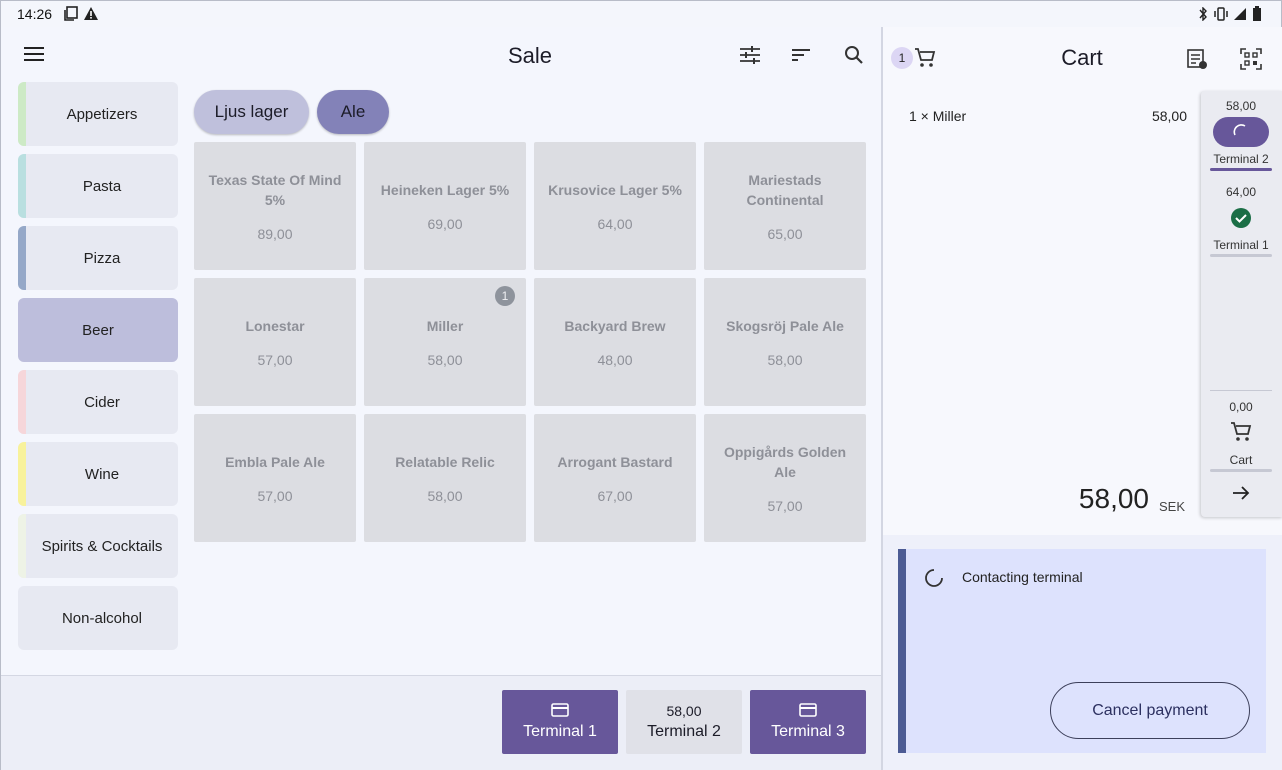  I want to click on status-bar: 14:26, so click(641, 14).